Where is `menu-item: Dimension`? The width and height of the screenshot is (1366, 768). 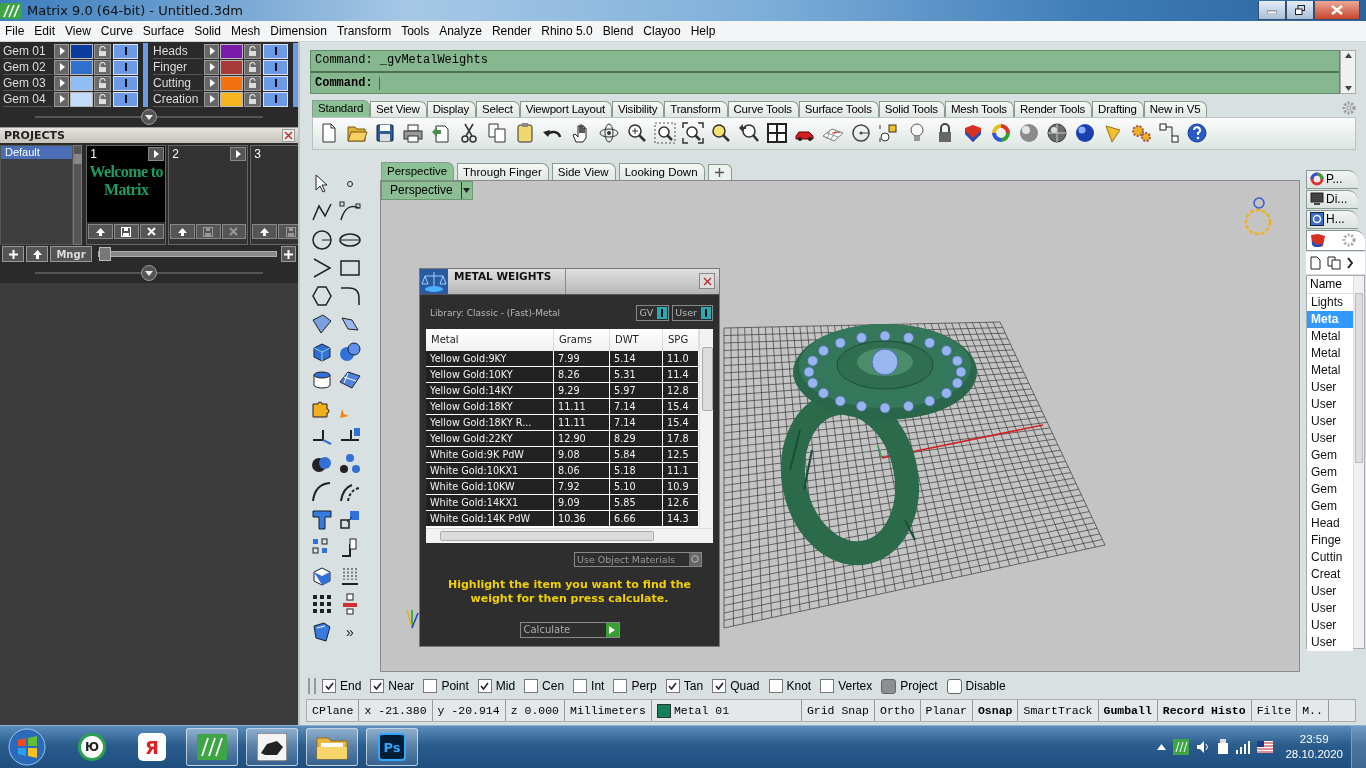
menu-item: Dimension is located at coordinates (298, 31).